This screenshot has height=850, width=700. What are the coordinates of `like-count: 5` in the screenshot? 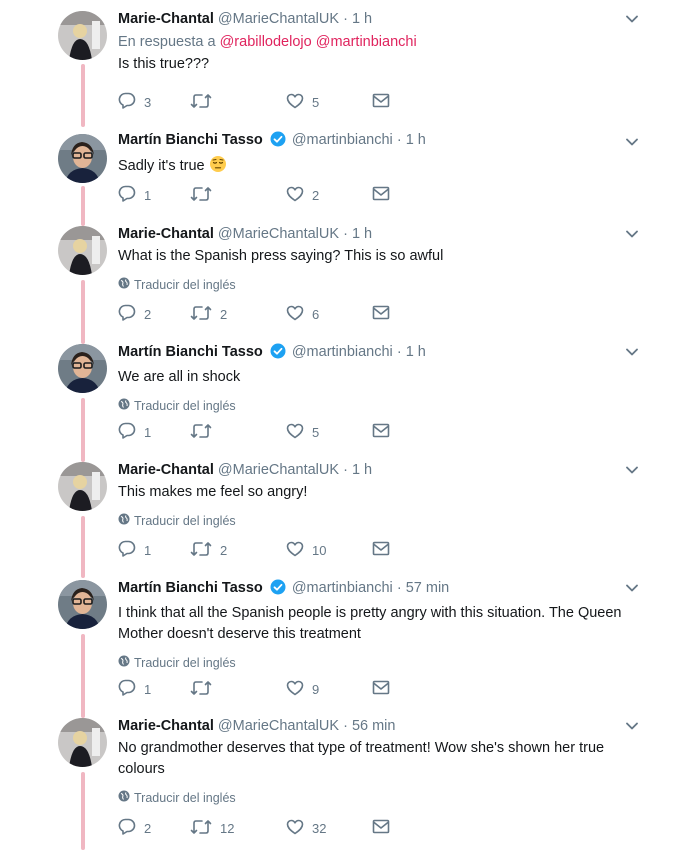 It's located at (316, 102).